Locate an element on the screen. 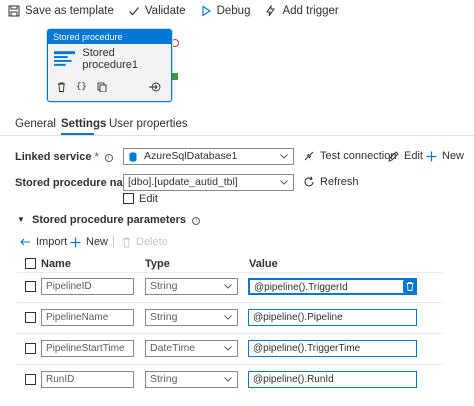 The image size is (474, 406). edit-label: Edit is located at coordinates (413, 156).